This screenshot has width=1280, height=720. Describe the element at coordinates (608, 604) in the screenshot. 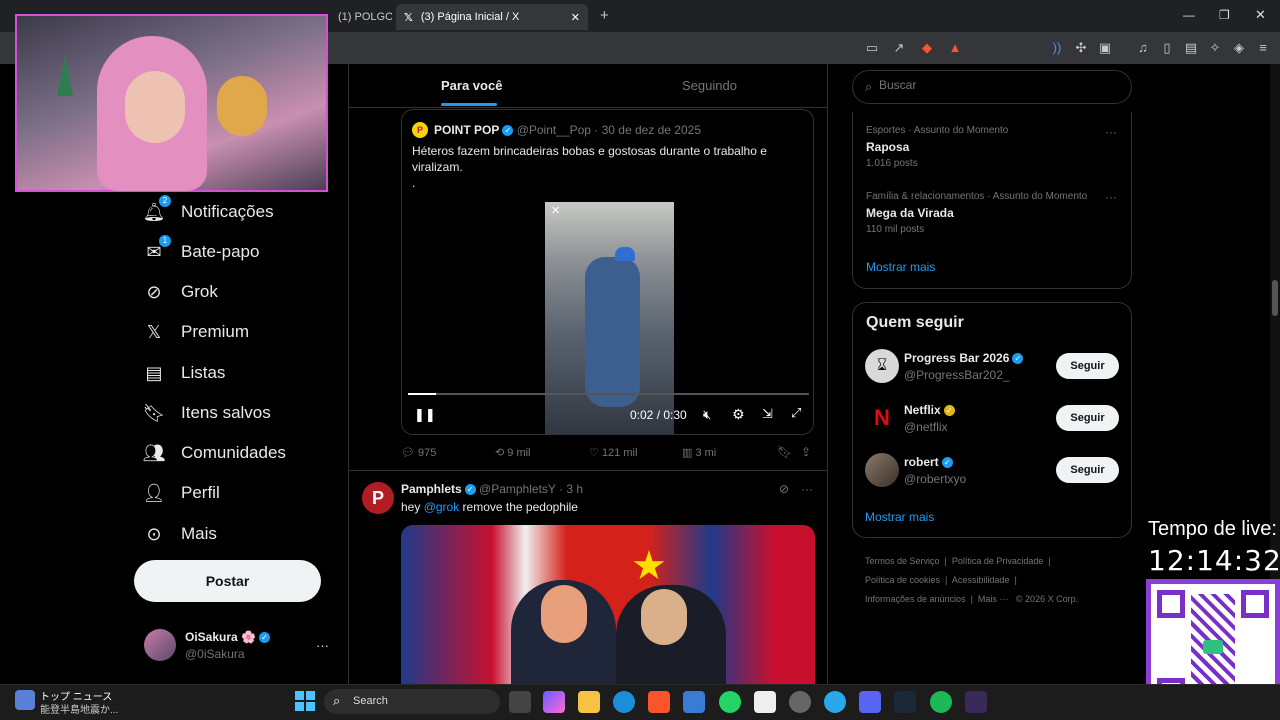

I see `post2-image: ★` at that location.